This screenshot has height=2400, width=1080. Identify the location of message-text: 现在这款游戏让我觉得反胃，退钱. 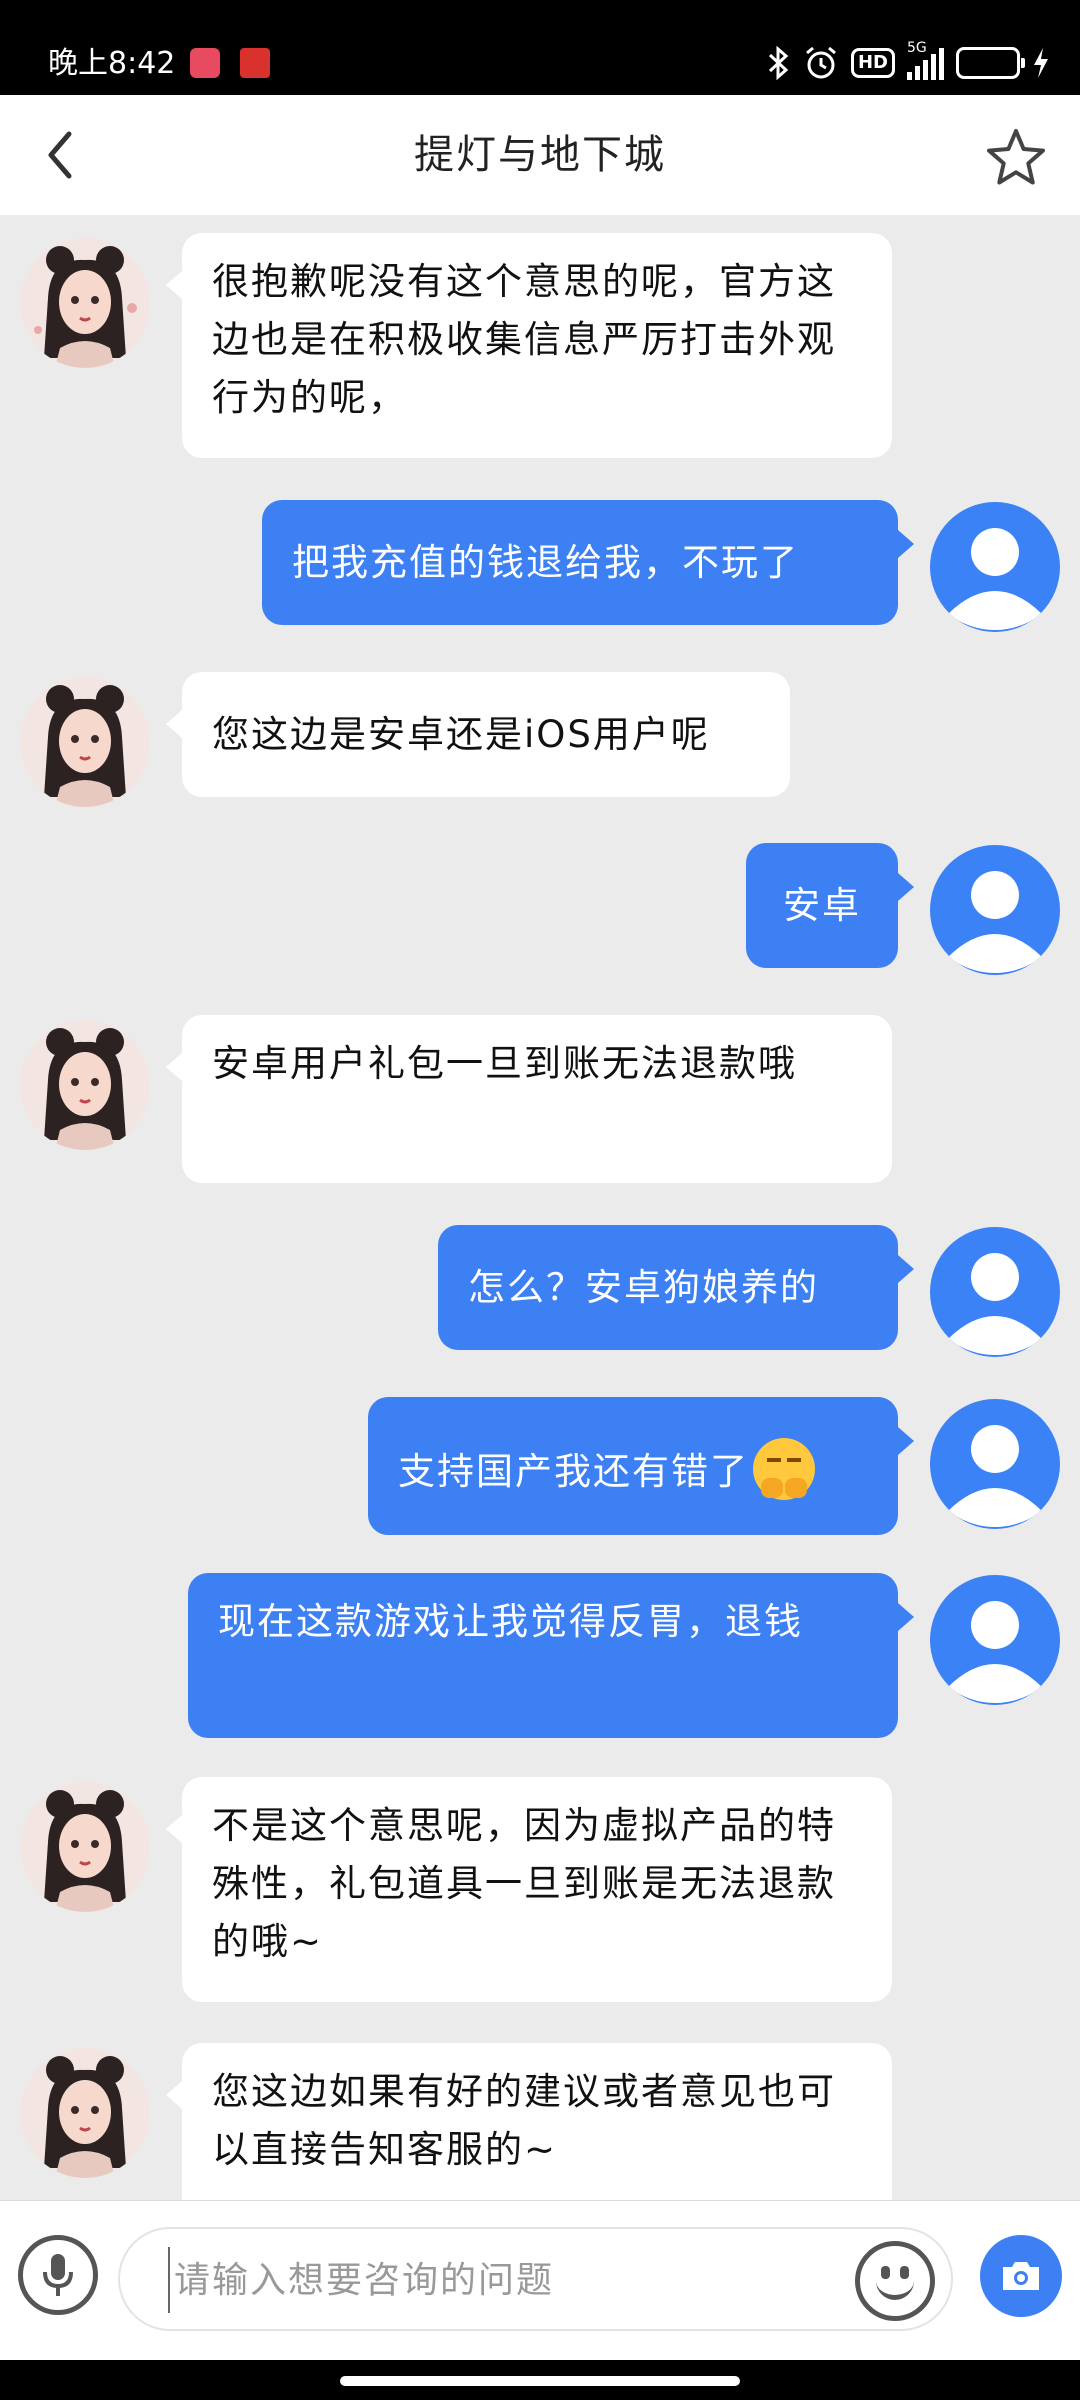
(510, 1621).